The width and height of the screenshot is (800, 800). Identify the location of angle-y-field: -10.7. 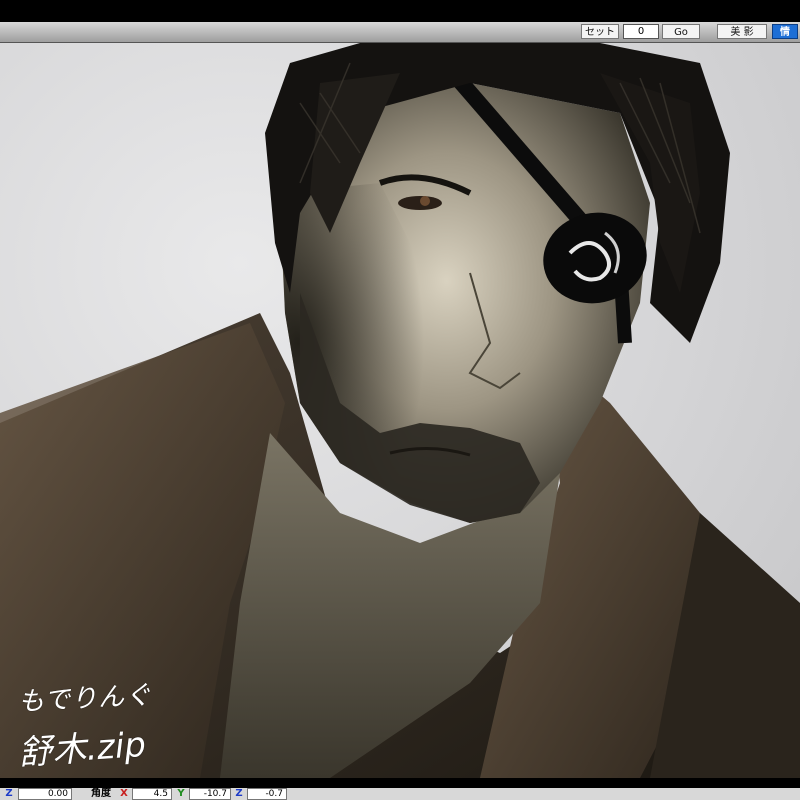
(210, 794).